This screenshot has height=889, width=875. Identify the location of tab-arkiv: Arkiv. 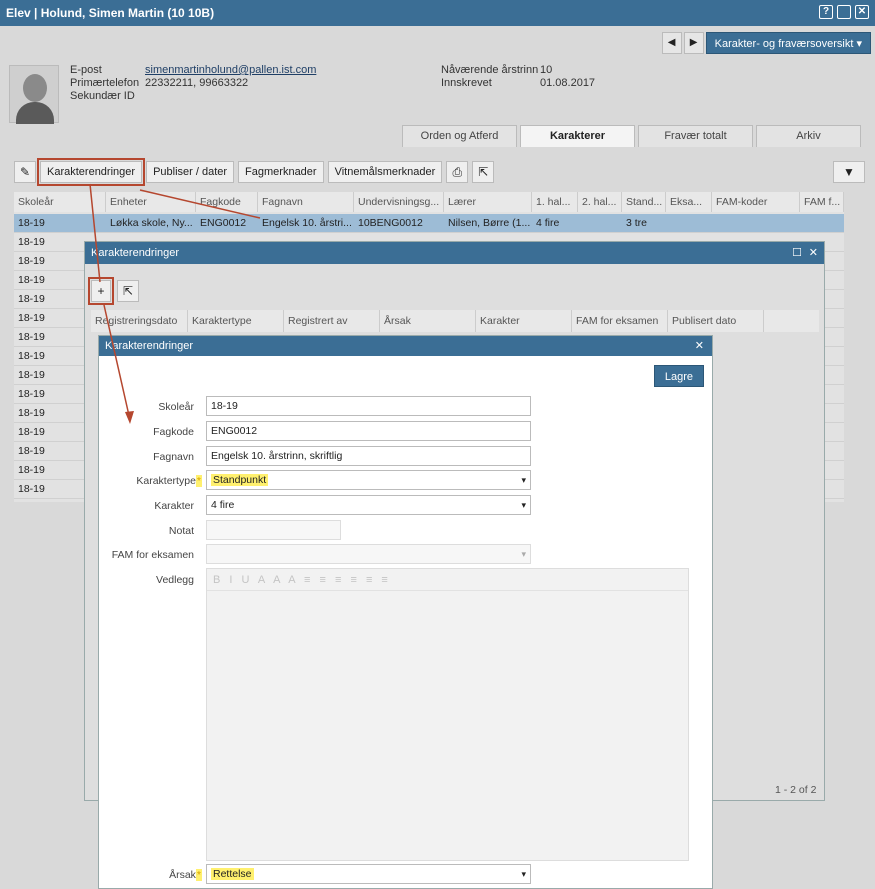
(808, 136).